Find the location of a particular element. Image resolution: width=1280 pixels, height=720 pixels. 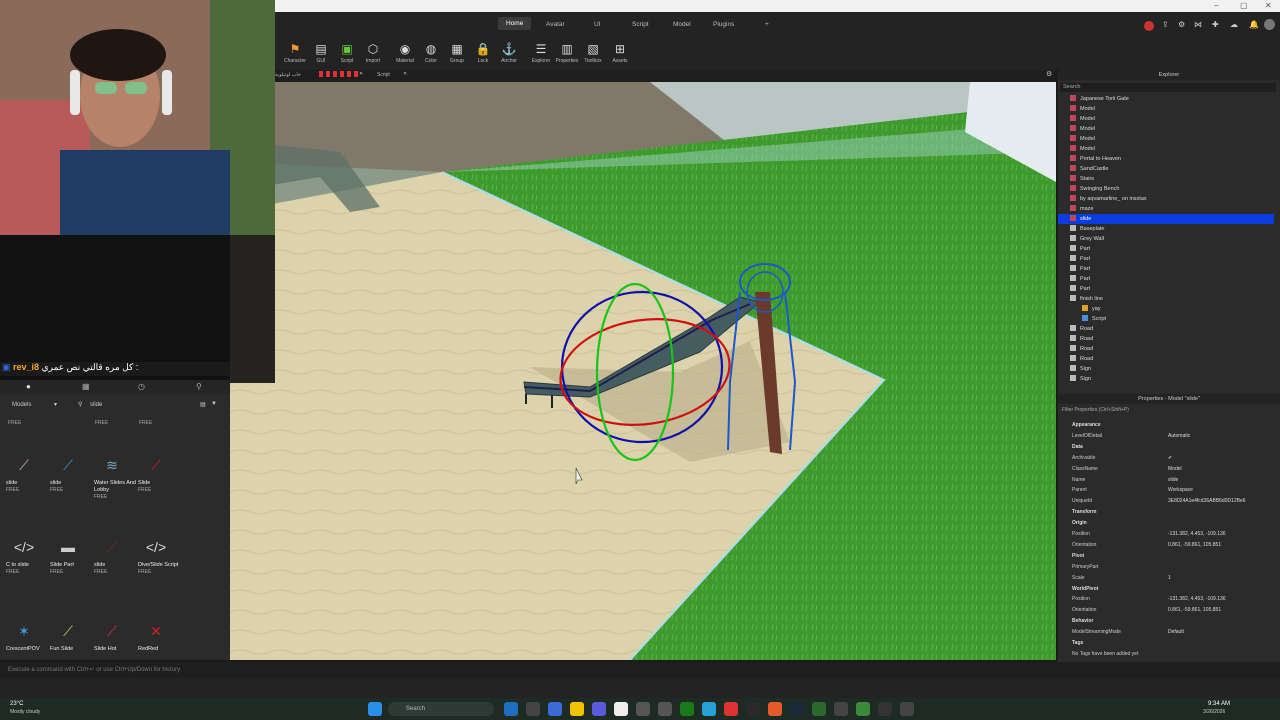

property-row: No Tags have been added yet is located at coordinates (1167, 654).